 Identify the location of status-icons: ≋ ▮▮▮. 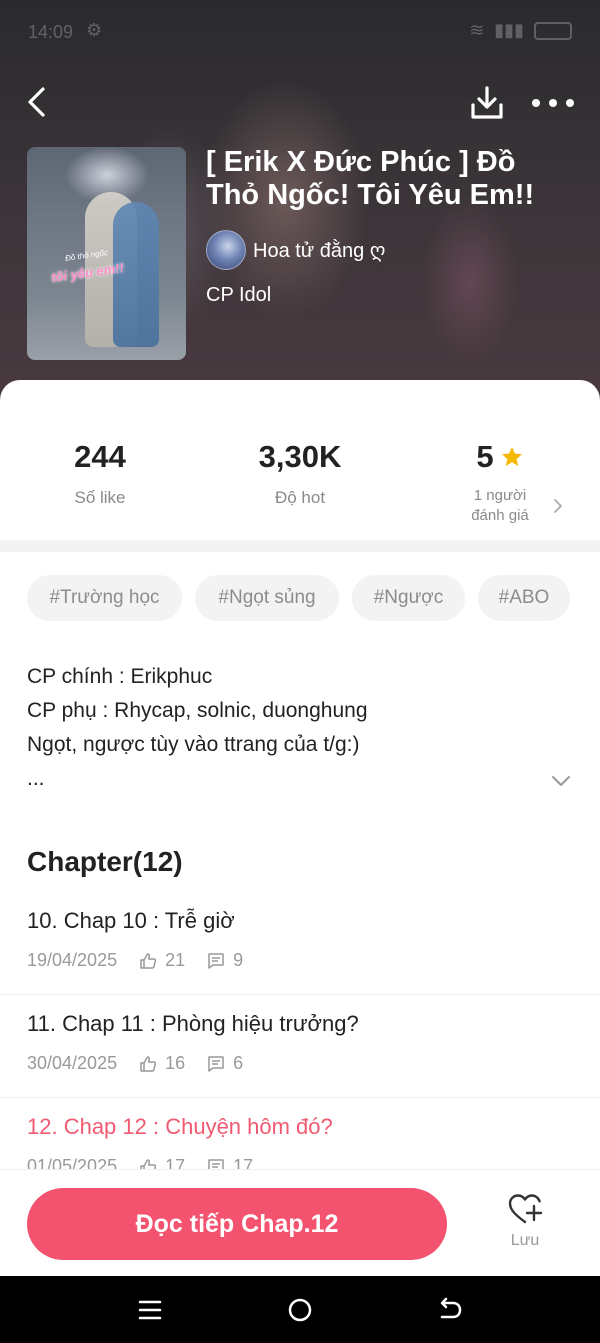
(520, 30).